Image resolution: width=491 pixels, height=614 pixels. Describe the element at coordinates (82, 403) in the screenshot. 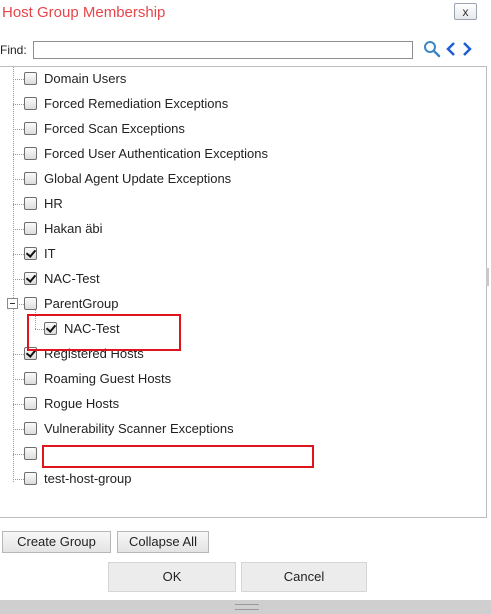

I see `tree-item-label: Rogue Hosts` at that location.